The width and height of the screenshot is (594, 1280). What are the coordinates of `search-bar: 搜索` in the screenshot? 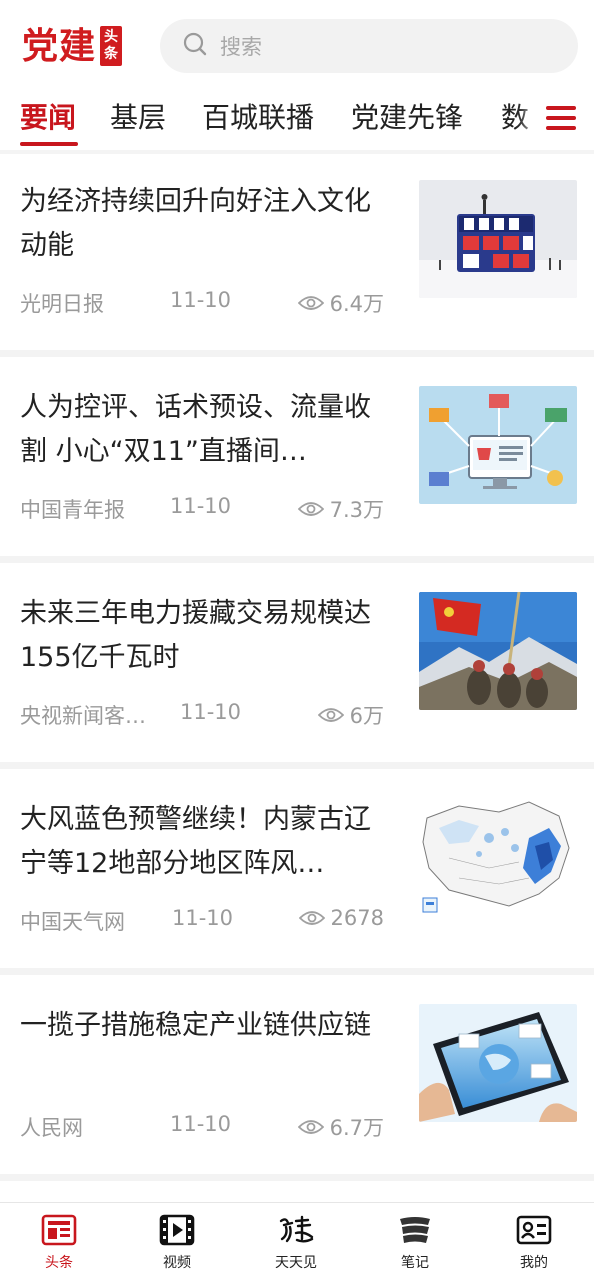 It's located at (369, 46).